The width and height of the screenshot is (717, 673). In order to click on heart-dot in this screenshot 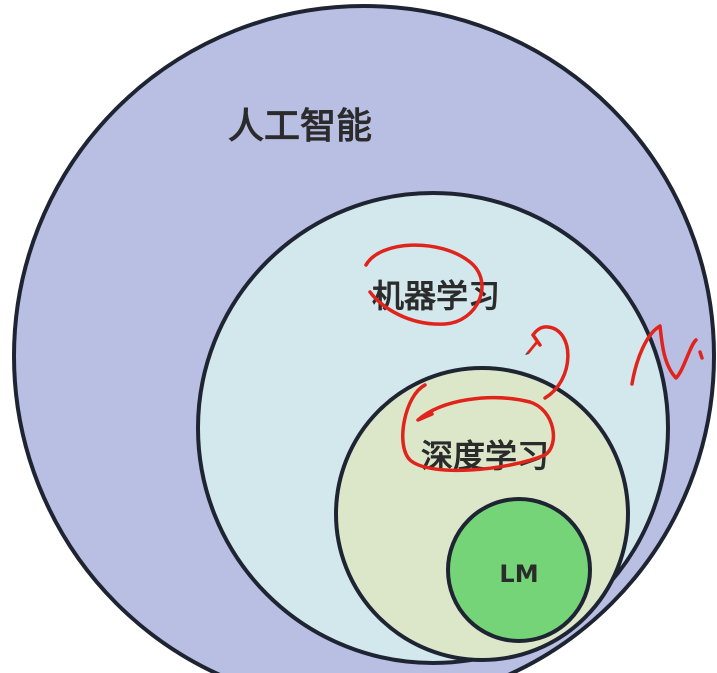, I will do `click(701, 355)`.